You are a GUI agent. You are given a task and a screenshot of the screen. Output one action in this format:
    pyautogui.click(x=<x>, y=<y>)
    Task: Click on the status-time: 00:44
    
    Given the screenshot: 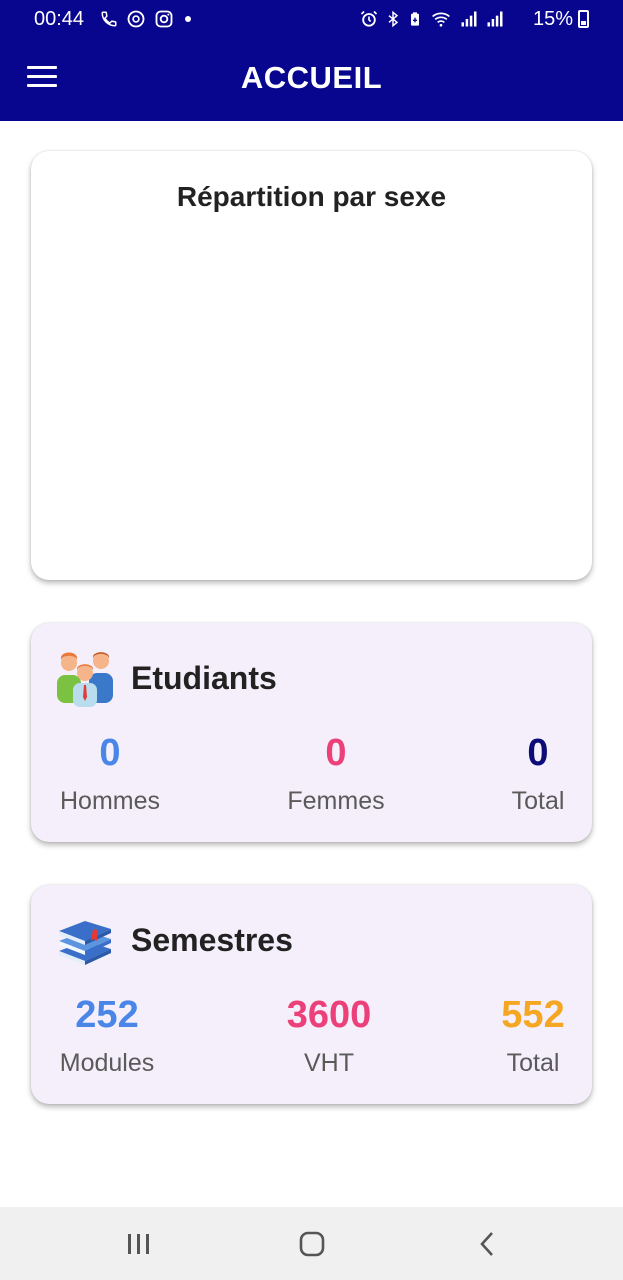 What is the action you would take?
    pyautogui.click(x=59, y=19)
    